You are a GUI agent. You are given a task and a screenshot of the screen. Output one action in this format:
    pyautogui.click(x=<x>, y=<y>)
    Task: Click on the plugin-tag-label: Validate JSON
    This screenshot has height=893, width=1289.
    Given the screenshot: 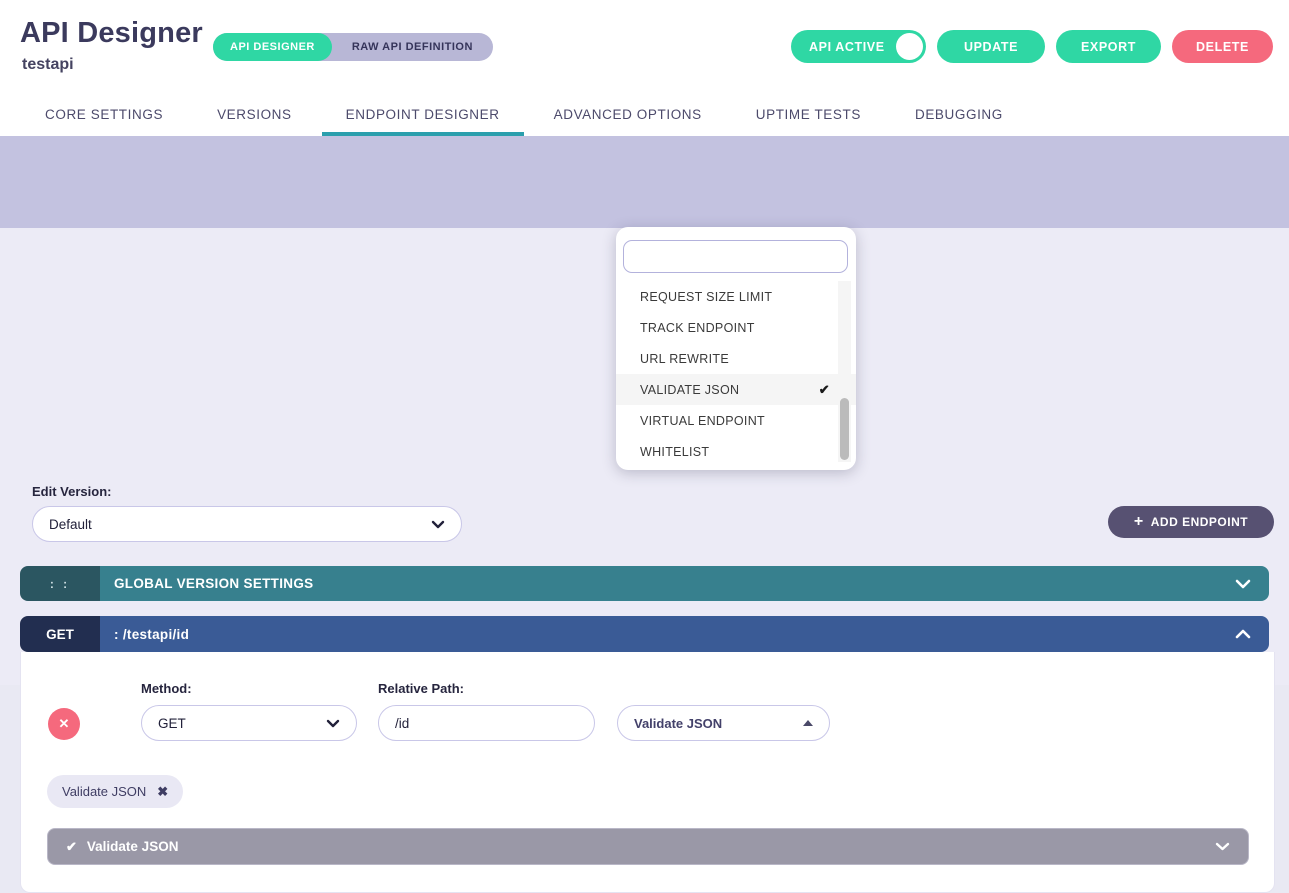 What is the action you would take?
    pyautogui.click(x=104, y=791)
    